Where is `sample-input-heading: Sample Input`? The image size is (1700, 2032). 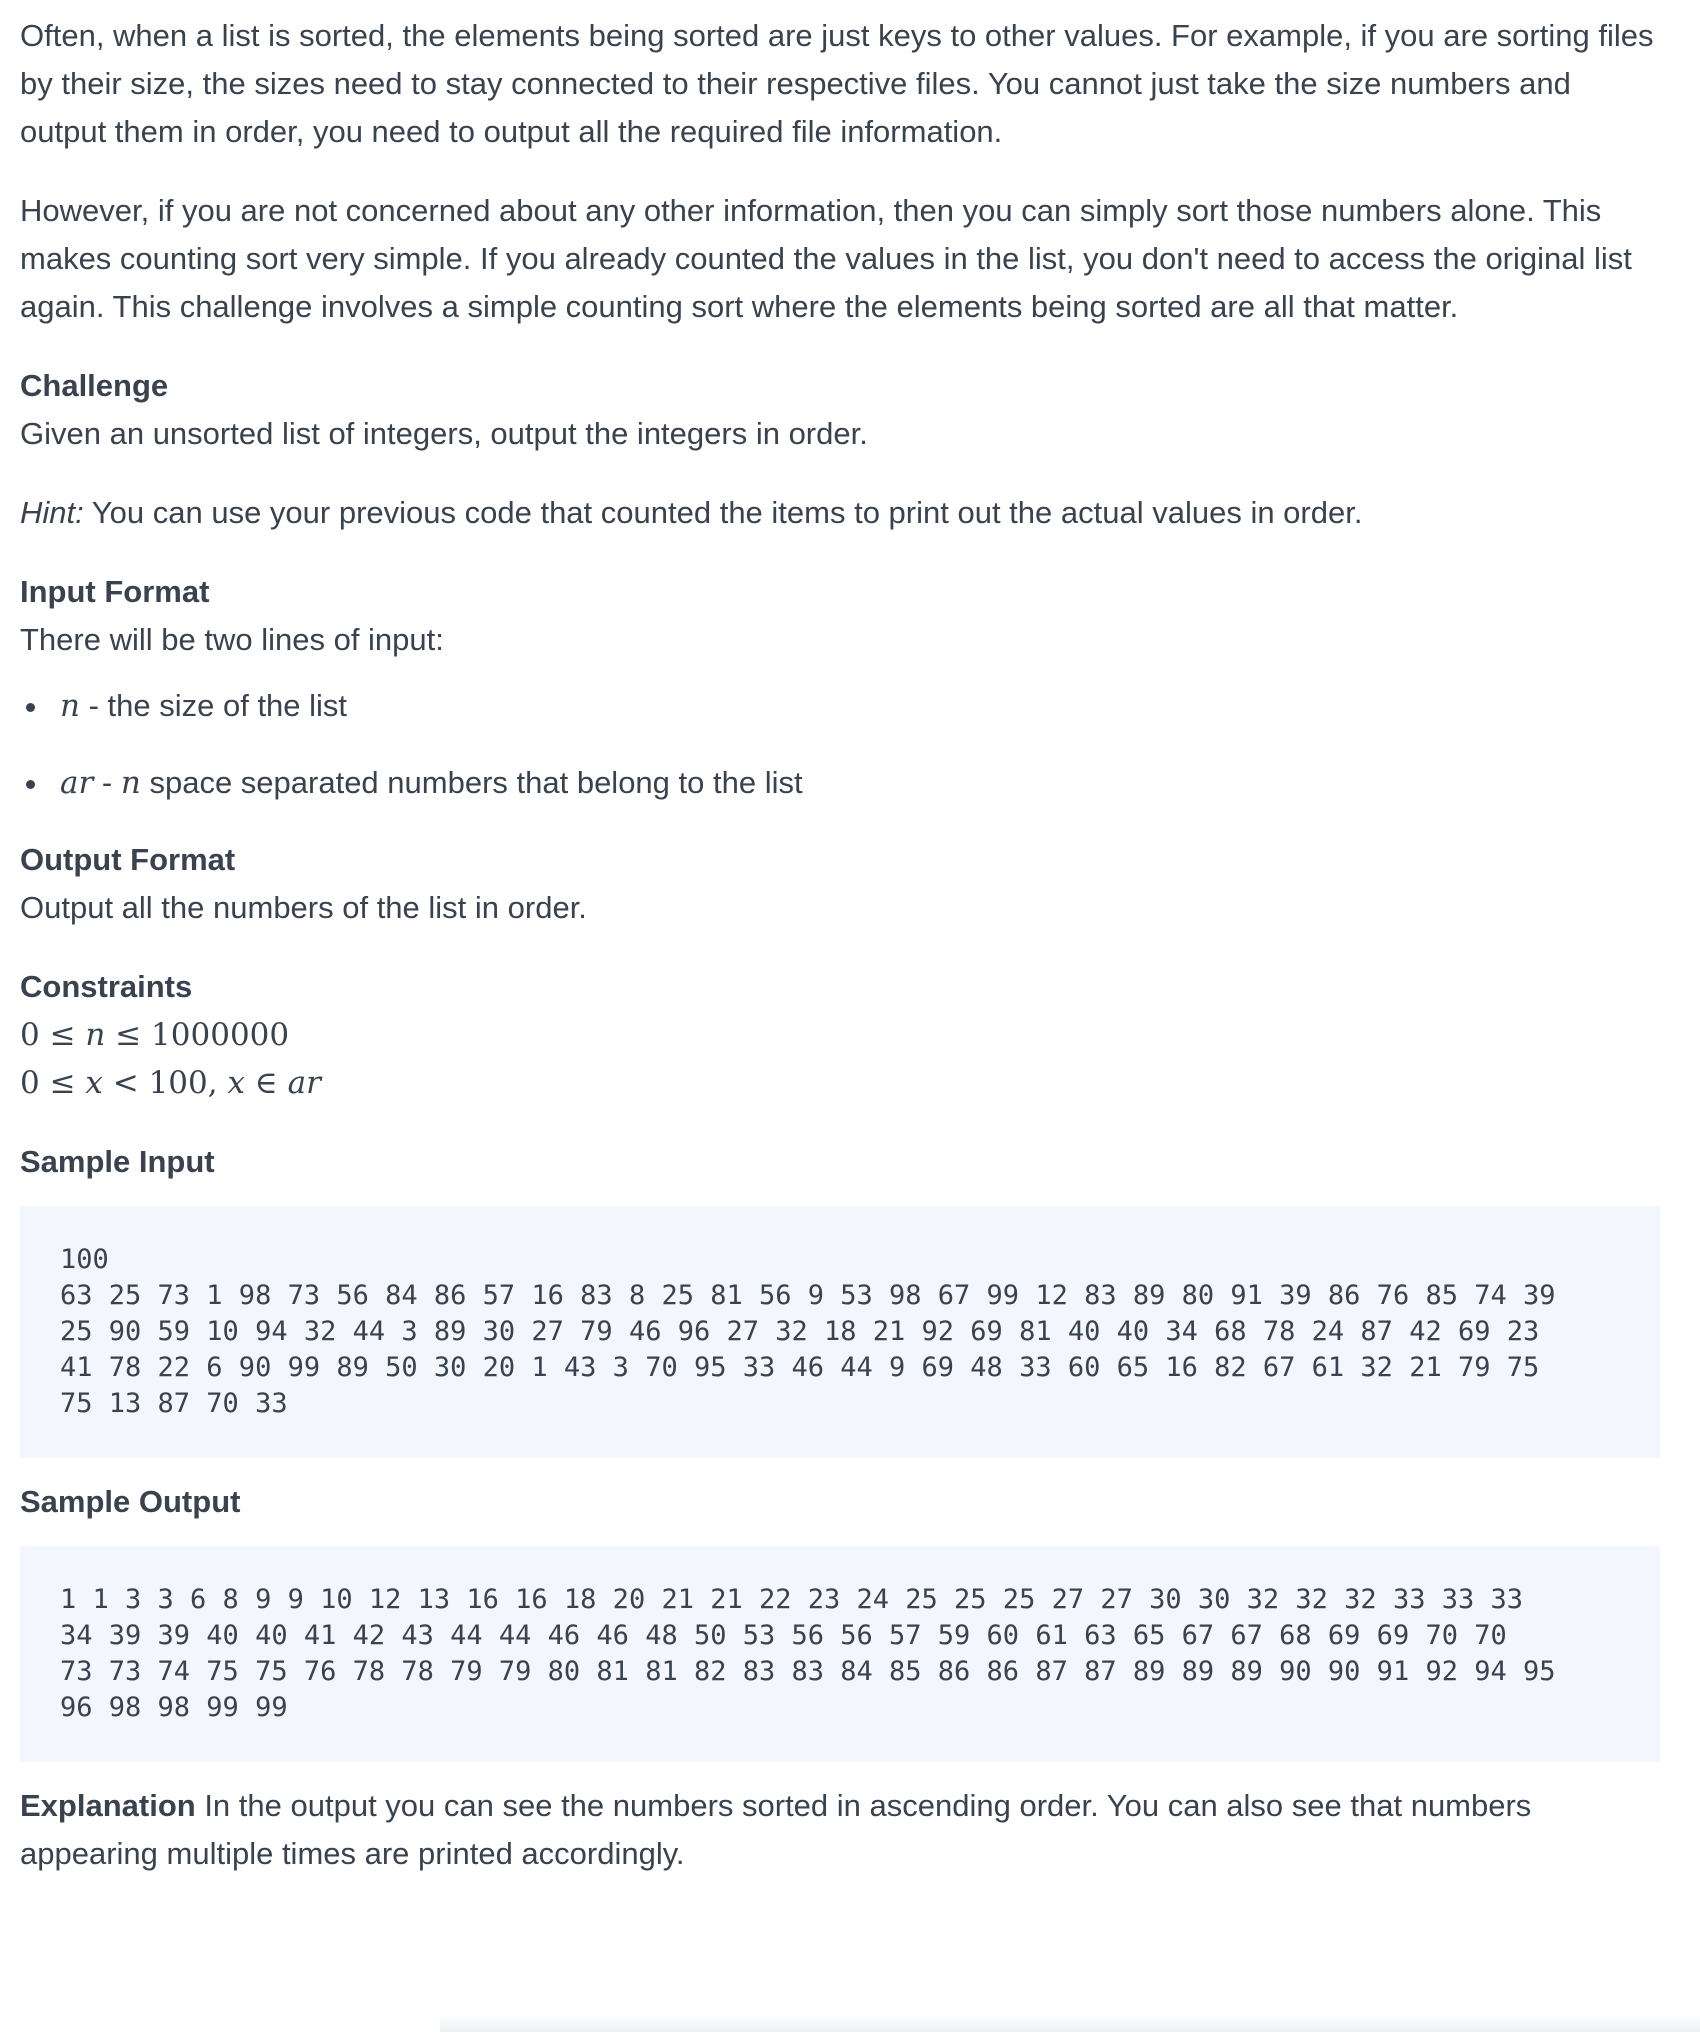
sample-input-heading: Sample Input is located at coordinates (117, 1161).